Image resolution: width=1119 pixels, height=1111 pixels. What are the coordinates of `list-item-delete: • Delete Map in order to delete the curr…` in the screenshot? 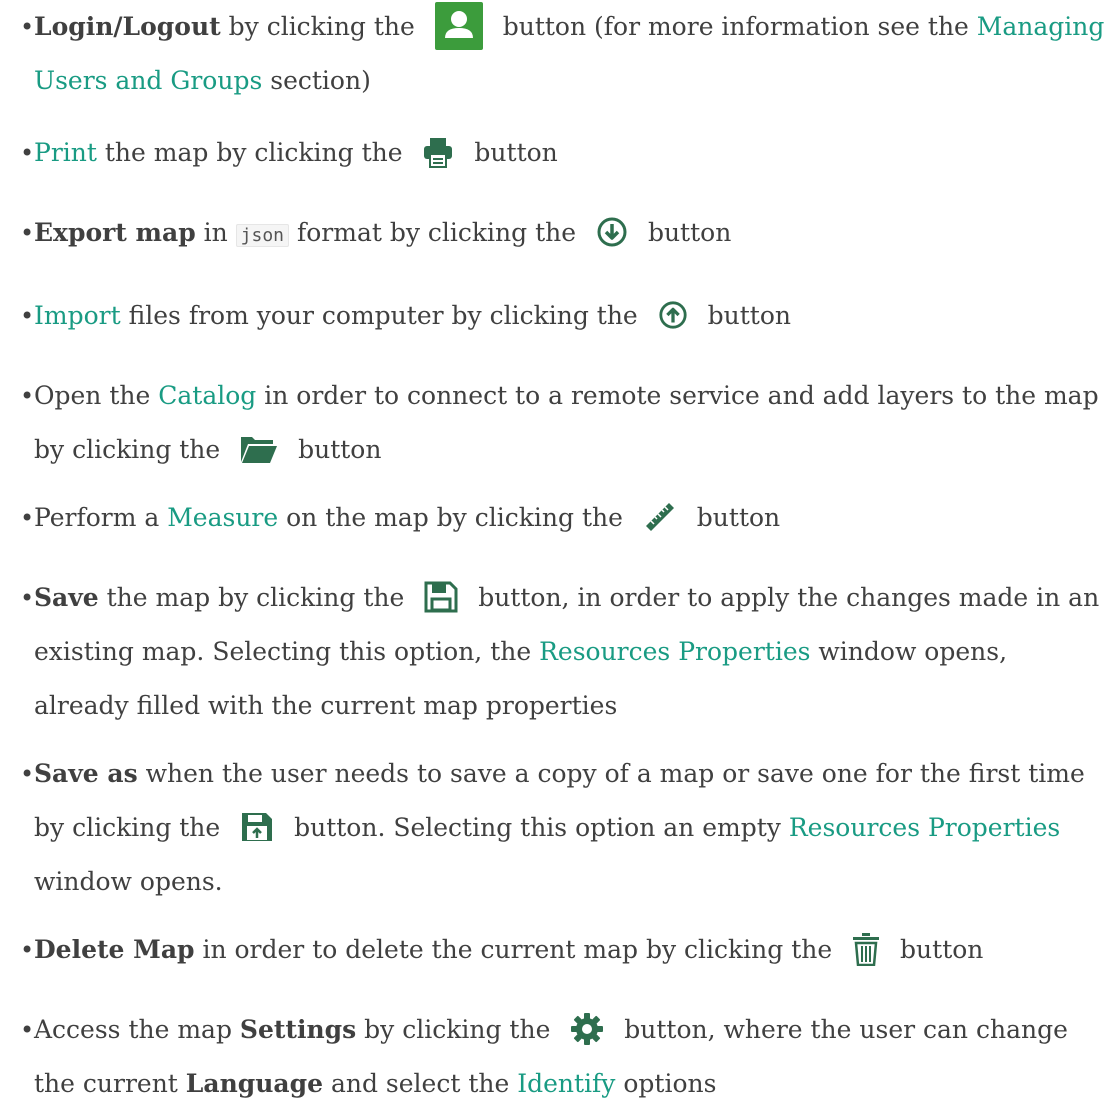 It's located at (563, 950).